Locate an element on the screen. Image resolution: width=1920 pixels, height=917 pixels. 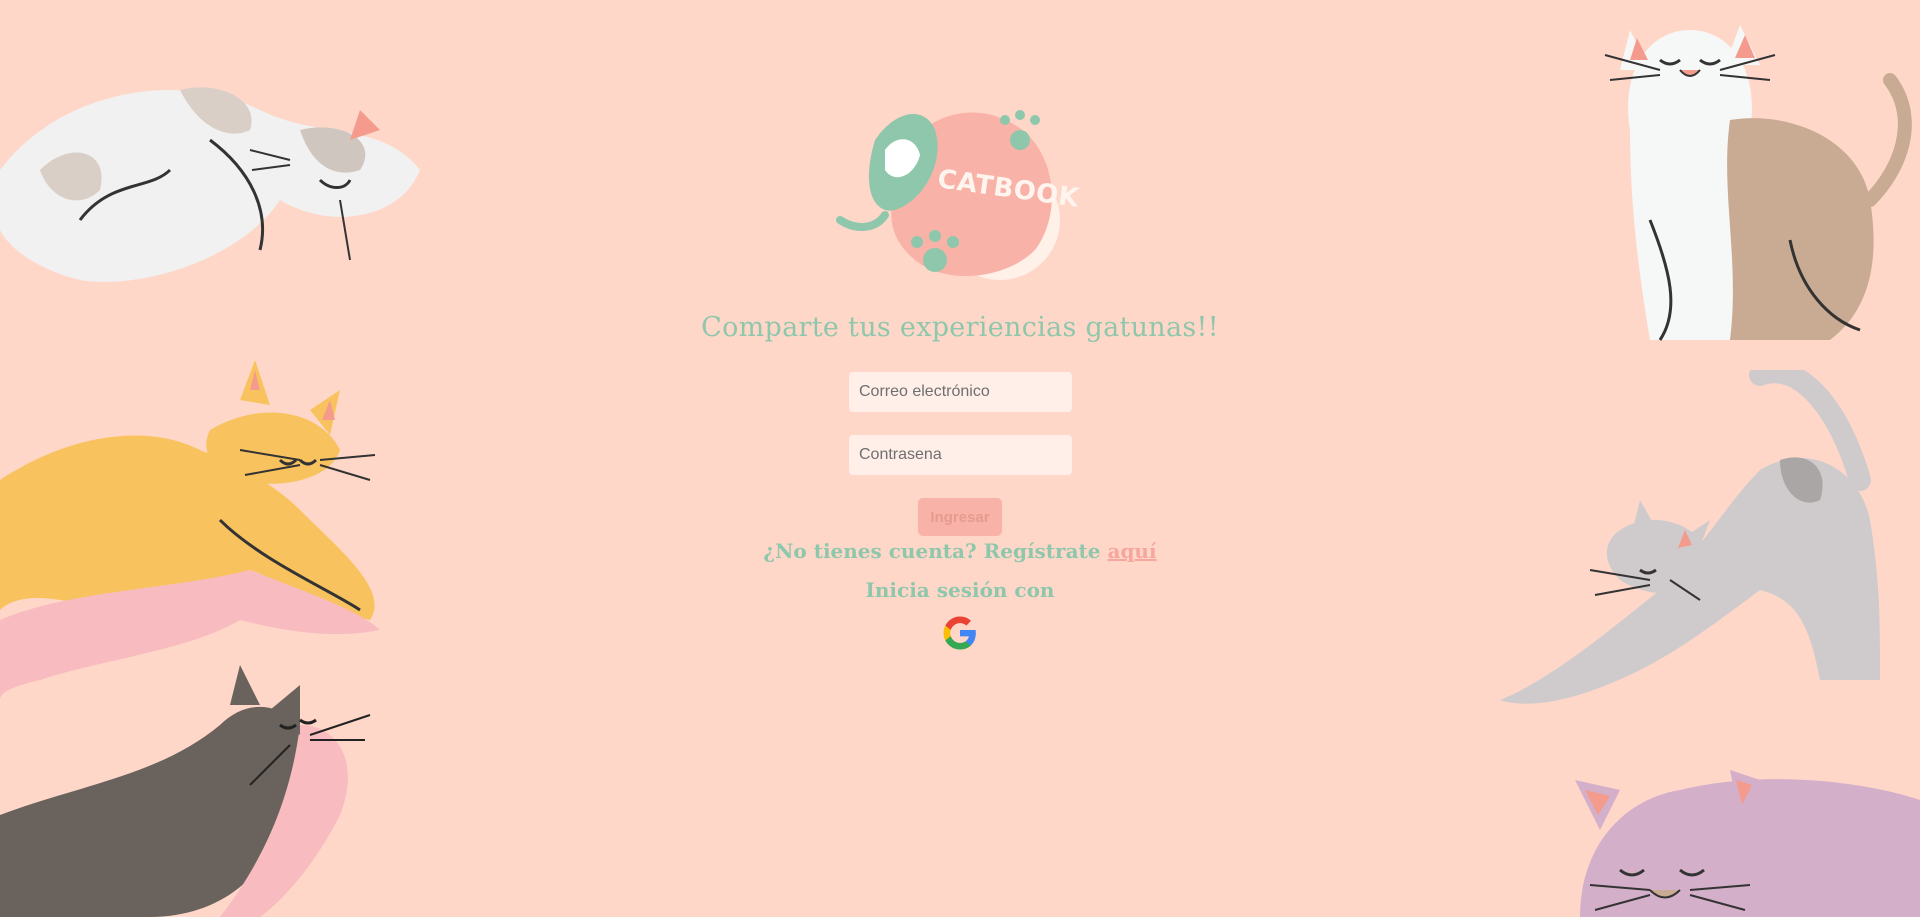
signup-link: aquí is located at coordinates (1131, 551).